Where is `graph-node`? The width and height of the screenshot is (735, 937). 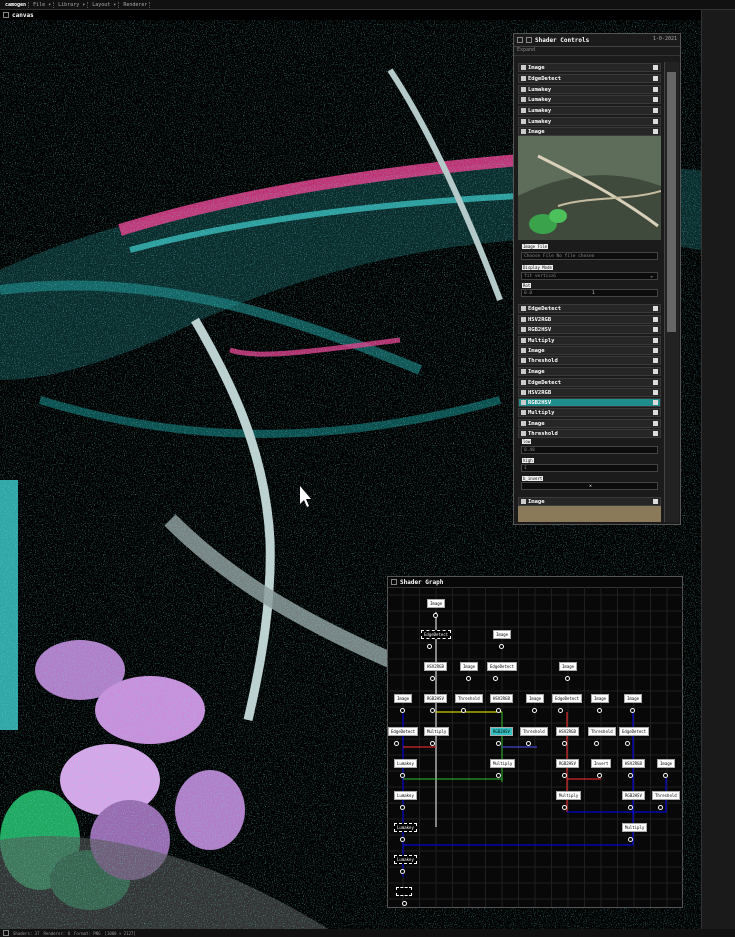
graph-node is located at coordinates (404, 891).